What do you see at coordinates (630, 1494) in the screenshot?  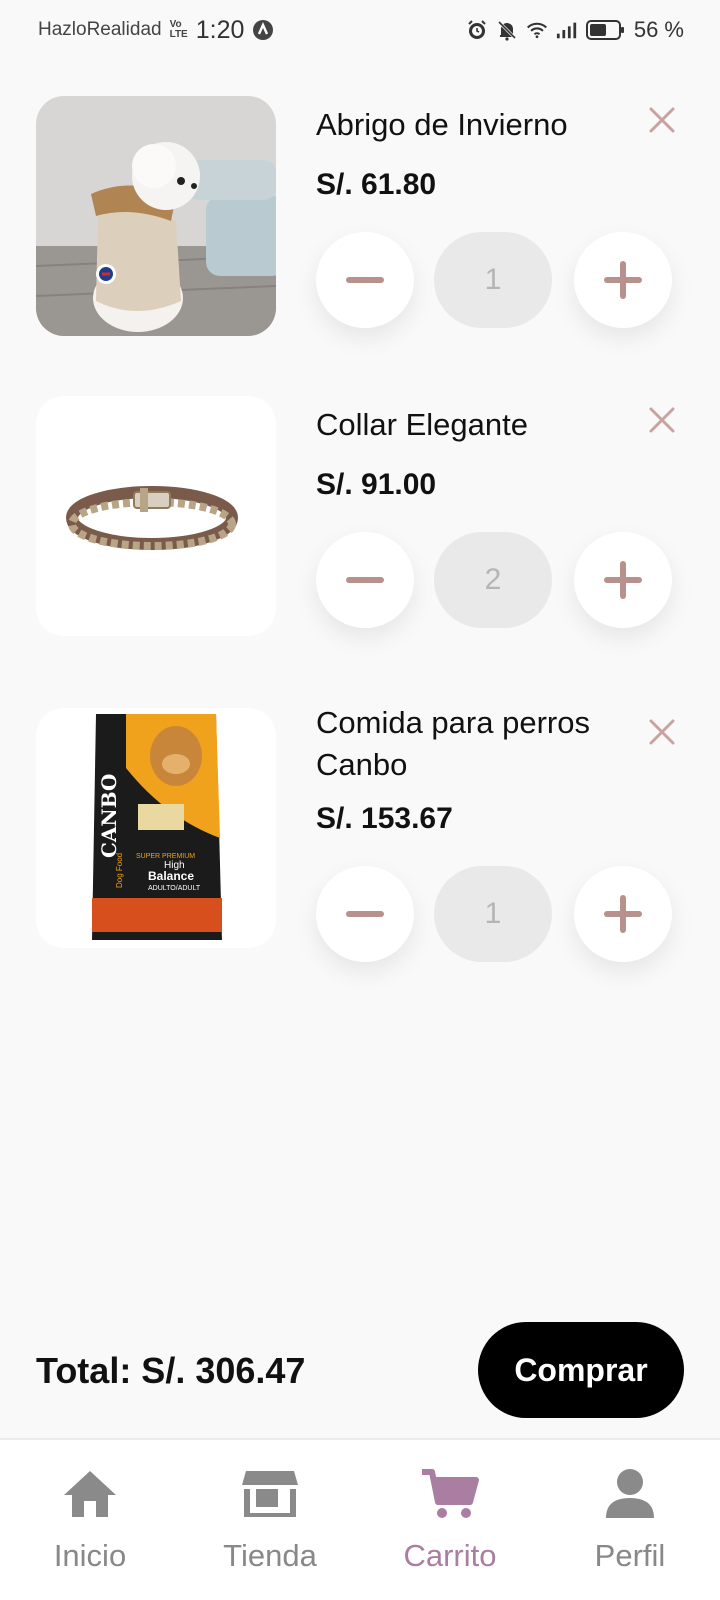 I see `user-icon` at bounding box center [630, 1494].